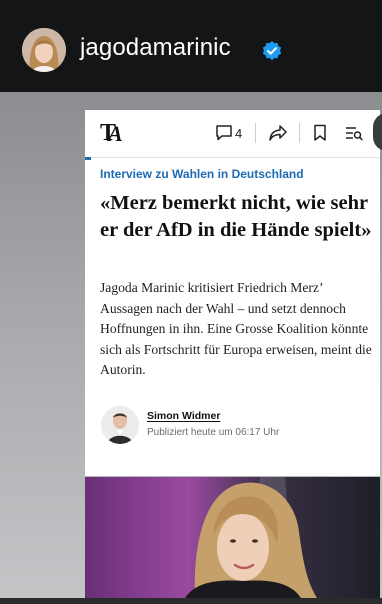  Describe the element at coordinates (213, 432) in the screenshot. I see `publish-date: Publiziert heute um 06:17 Uhr` at that location.